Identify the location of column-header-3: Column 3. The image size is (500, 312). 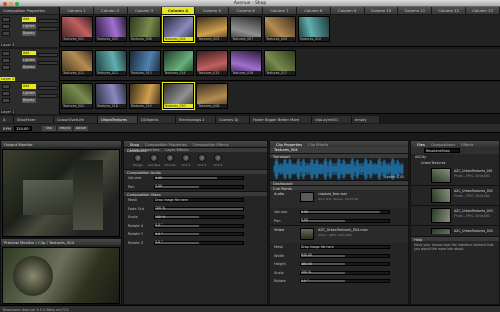
(144, 10).